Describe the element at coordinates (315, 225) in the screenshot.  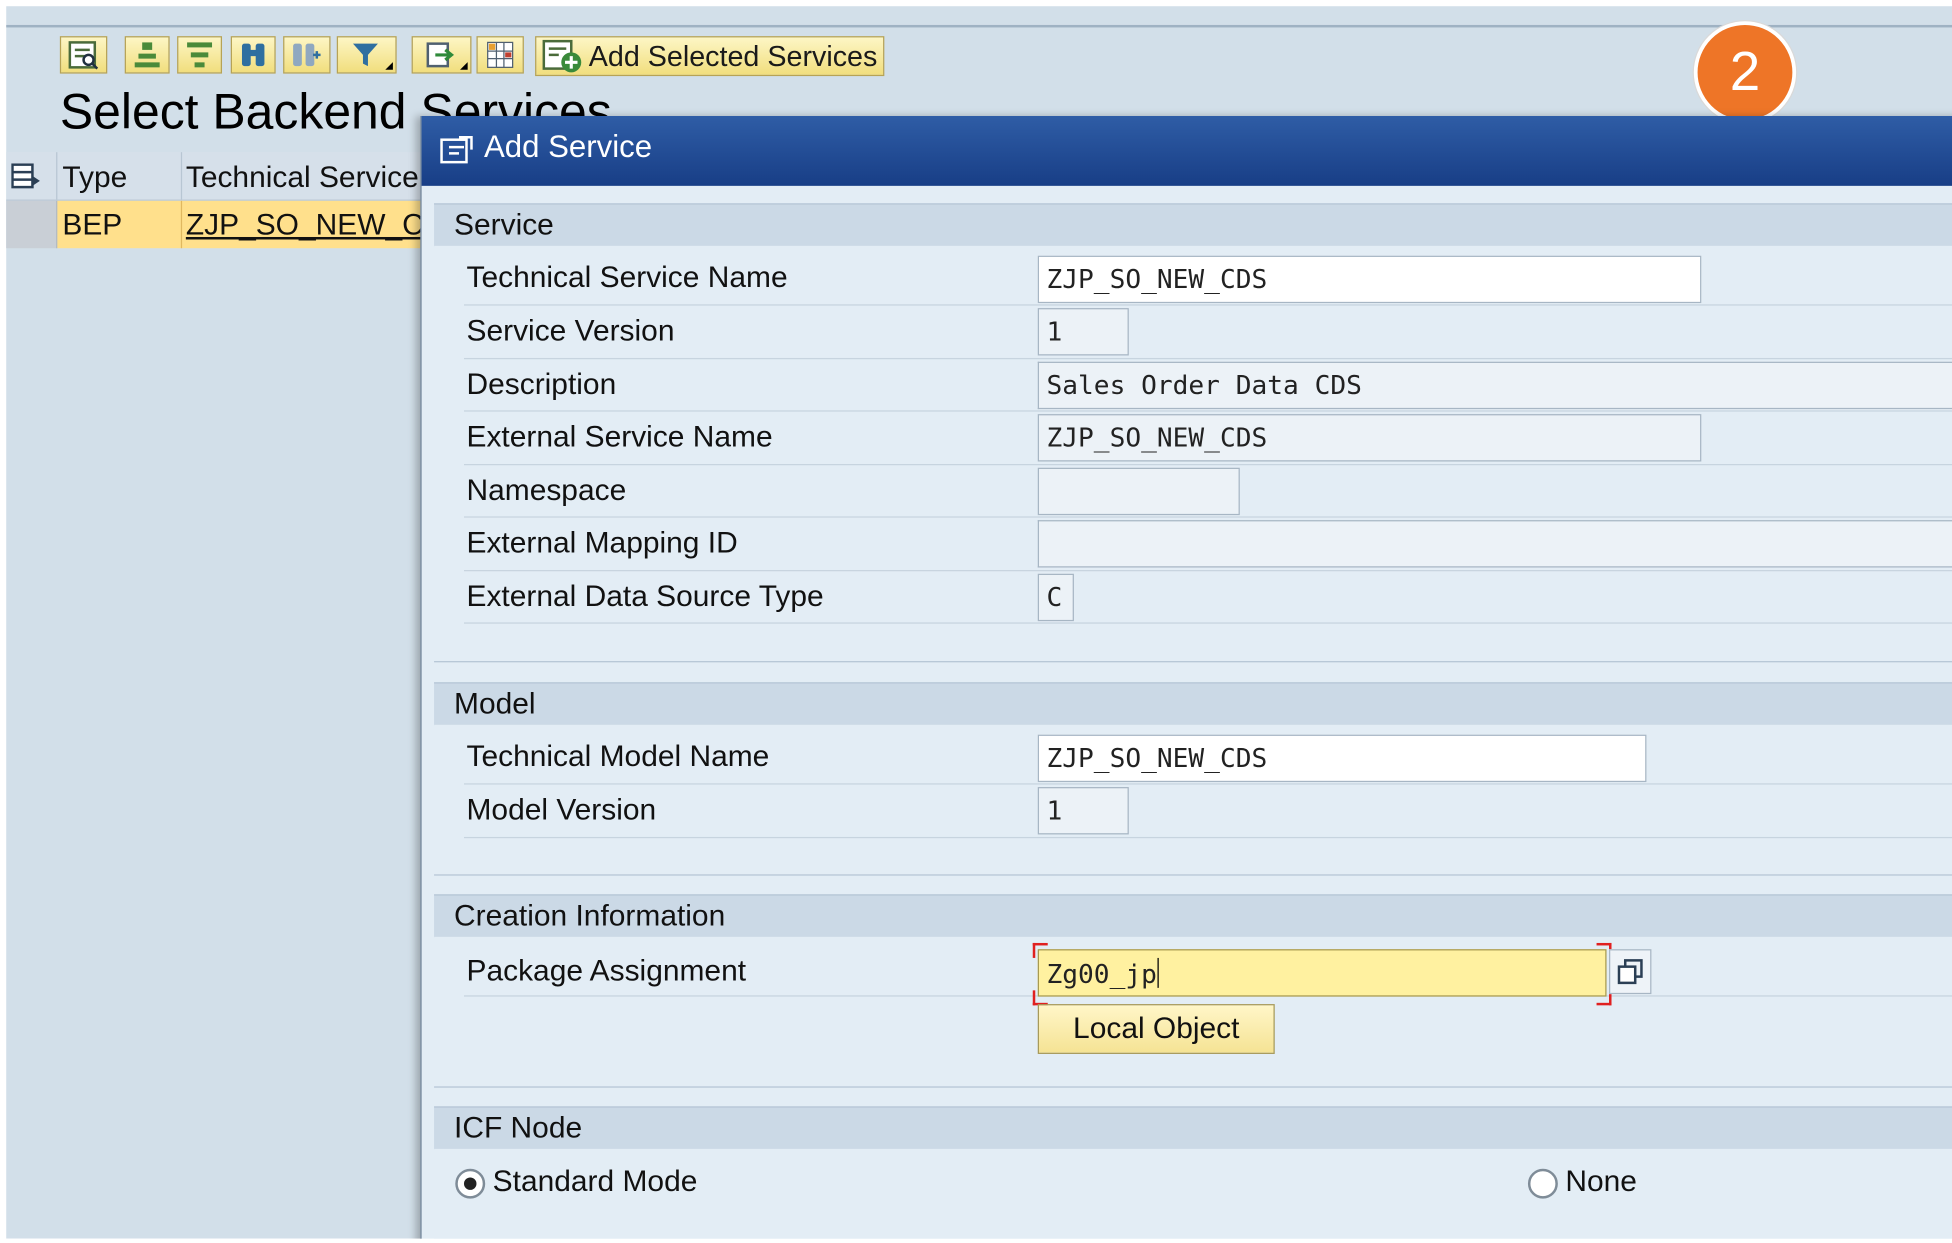
I see `cell-technical-service-link: ZJP_SO_NEW_CD` at that location.